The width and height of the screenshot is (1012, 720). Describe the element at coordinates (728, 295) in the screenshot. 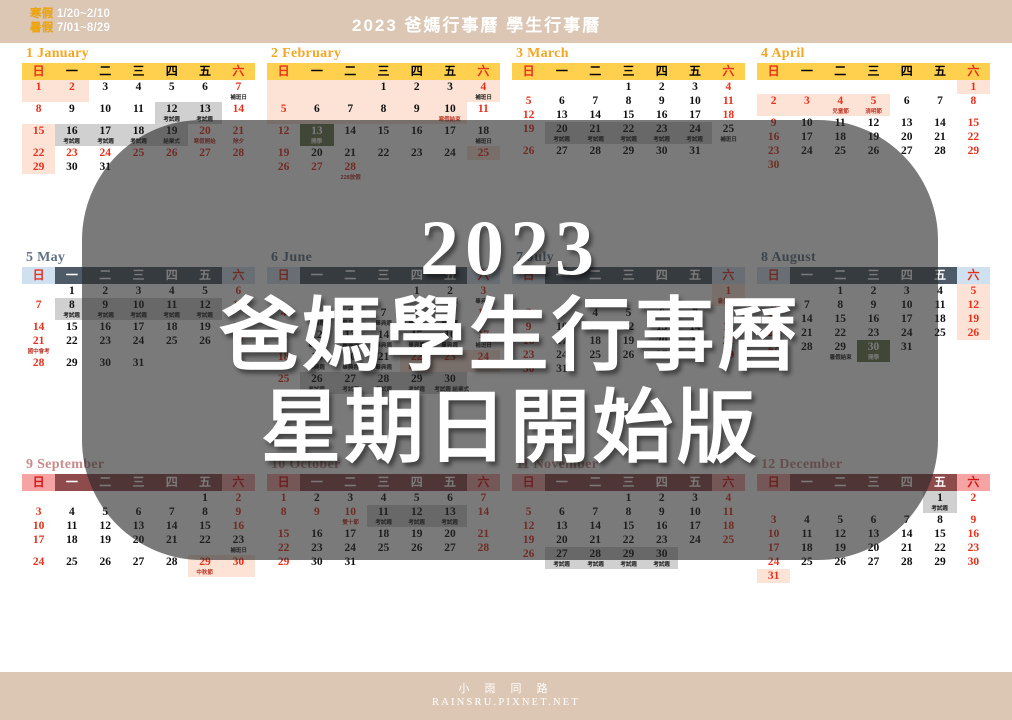

I see `day-cell: 1 暑假開始` at that location.